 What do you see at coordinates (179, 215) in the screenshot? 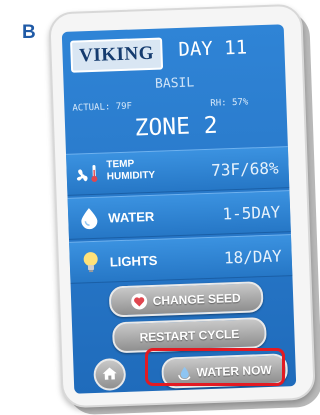
I see `water-row: WATER 1-5DAY` at bounding box center [179, 215].